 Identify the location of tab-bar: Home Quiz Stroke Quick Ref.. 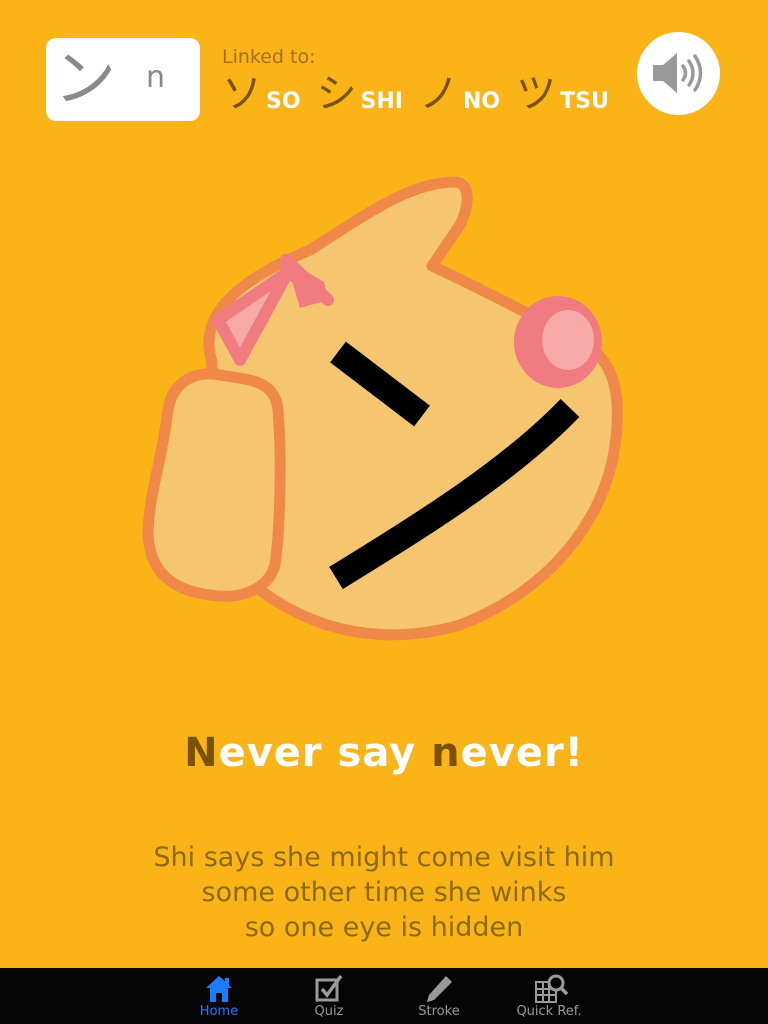
(384, 996).